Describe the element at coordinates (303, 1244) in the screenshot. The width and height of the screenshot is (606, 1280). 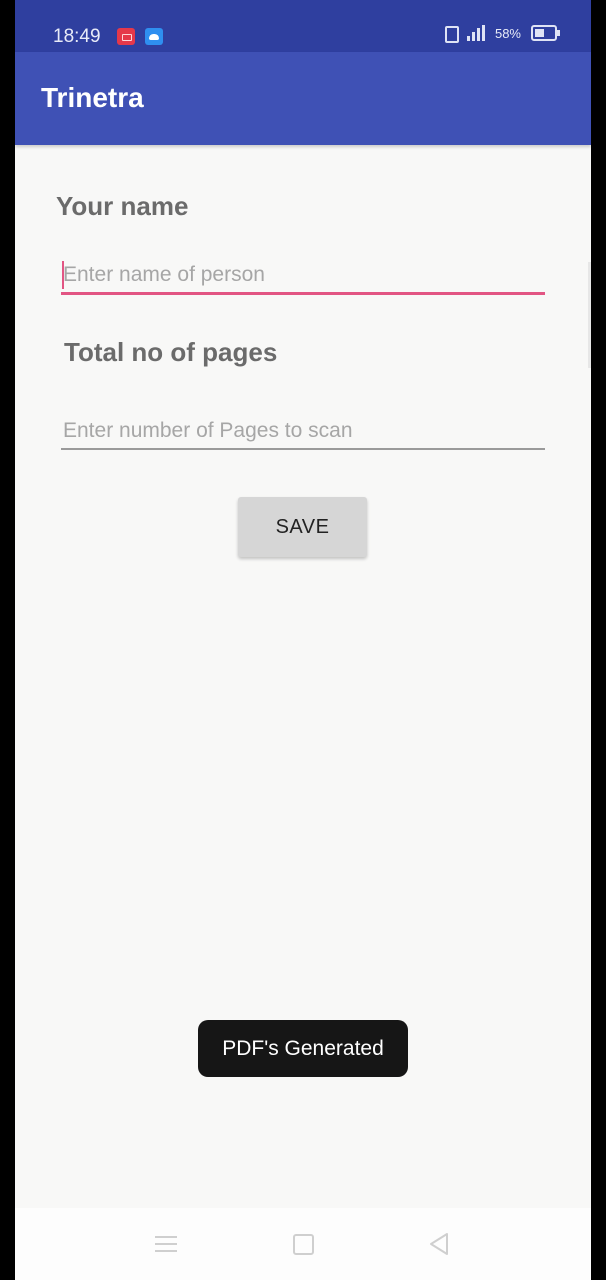
I see `home-icon` at that location.